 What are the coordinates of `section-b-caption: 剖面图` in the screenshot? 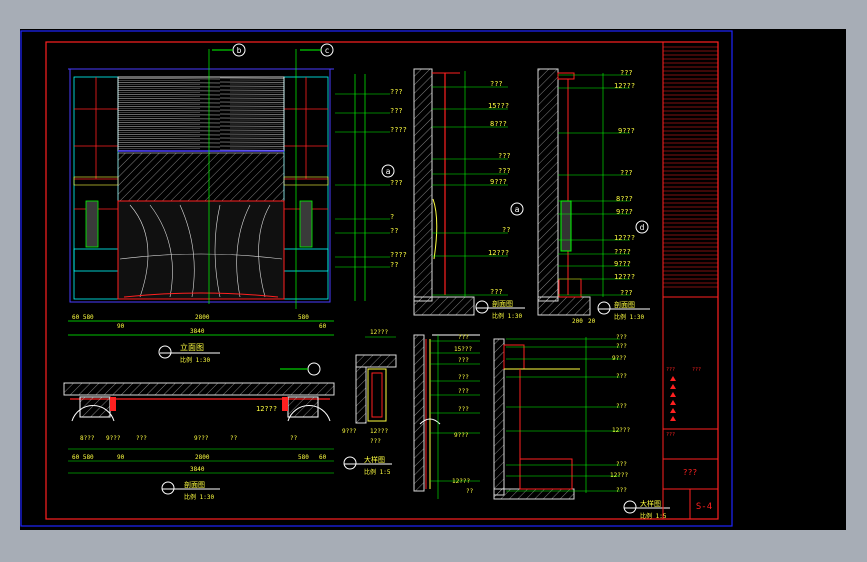 It's located at (502, 303).